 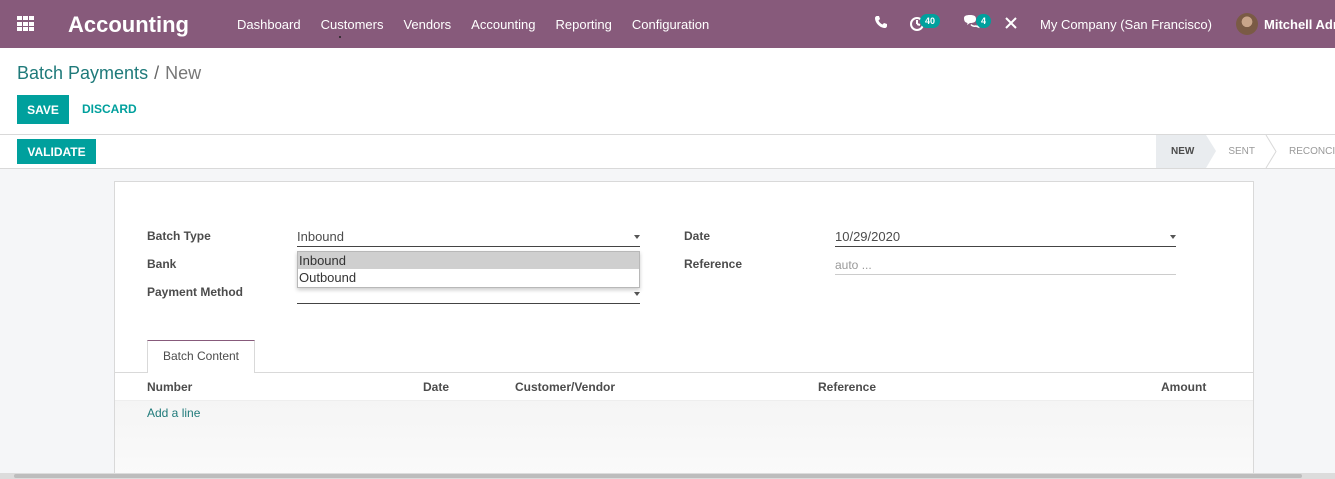 What do you see at coordinates (713, 264) in the screenshot?
I see `reference-label: Reference` at bounding box center [713, 264].